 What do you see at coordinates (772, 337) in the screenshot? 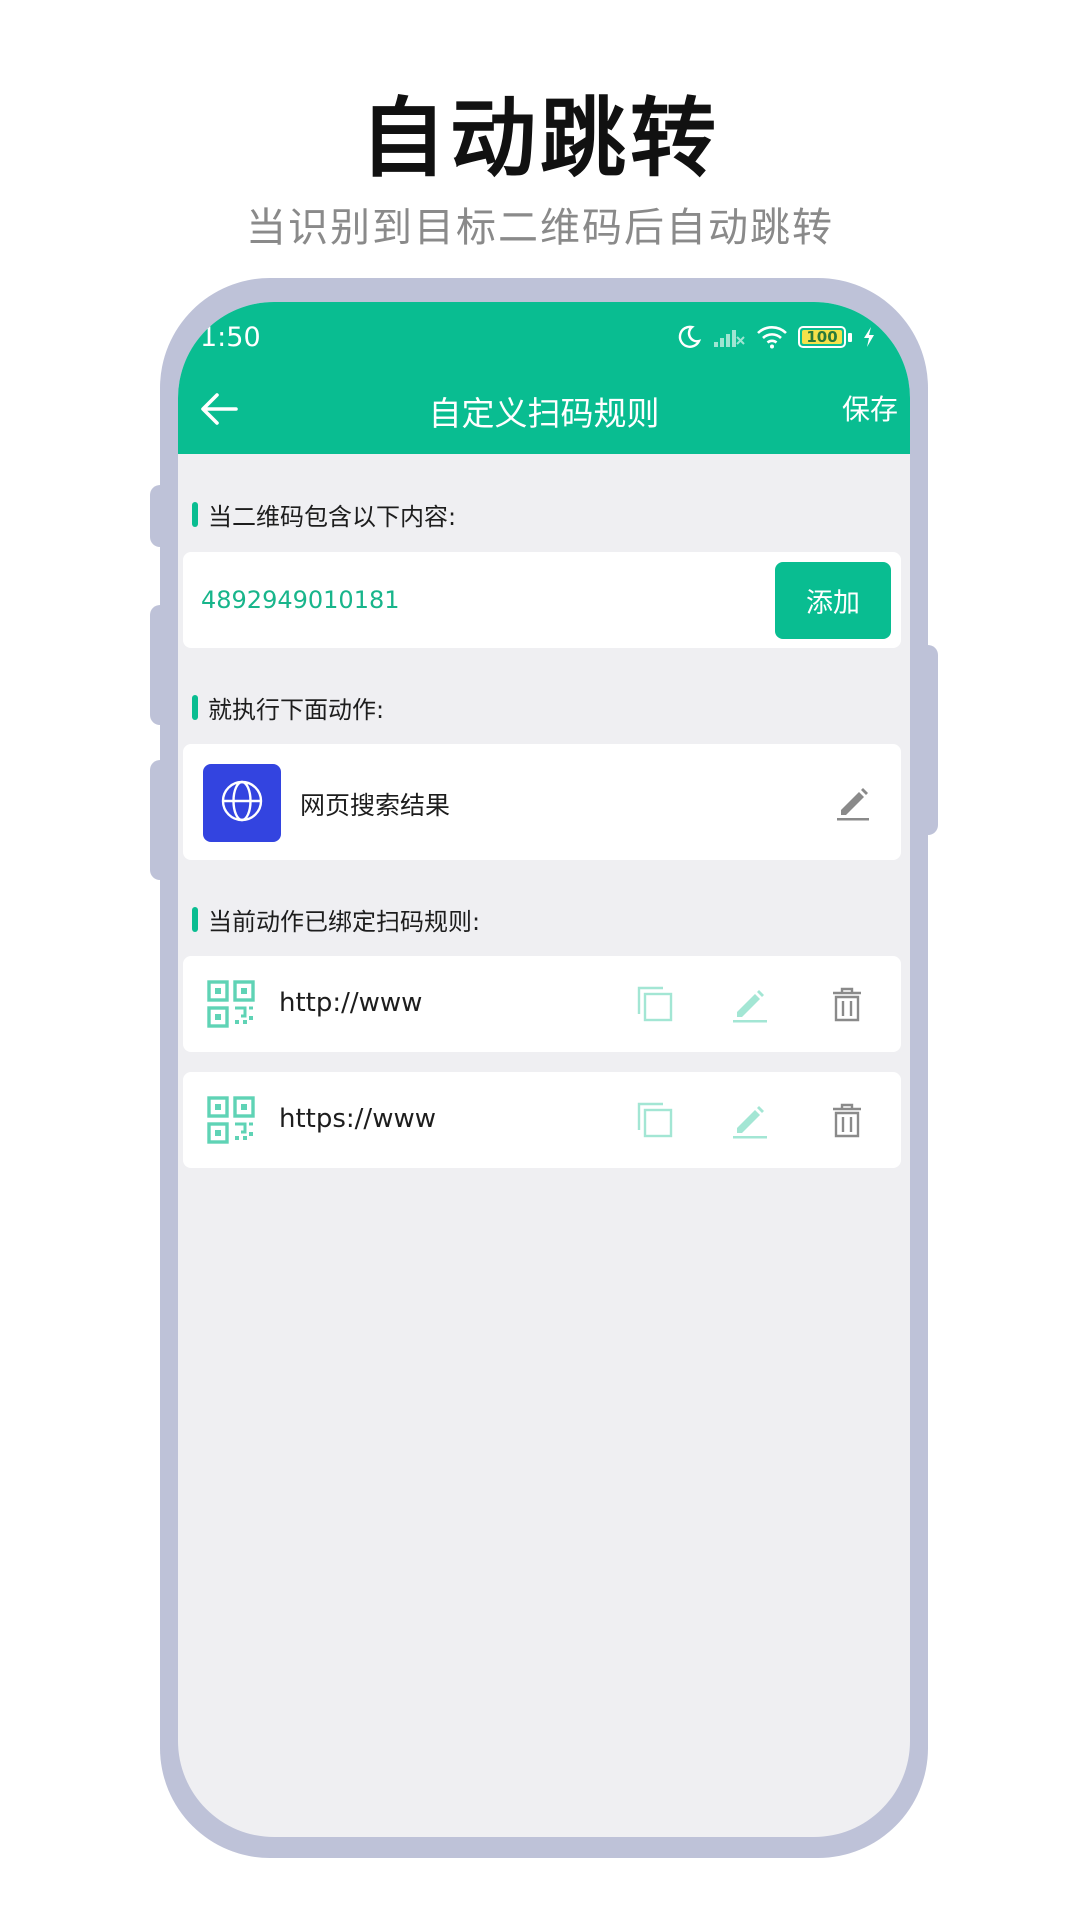
I see `wifi-icon` at bounding box center [772, 337].